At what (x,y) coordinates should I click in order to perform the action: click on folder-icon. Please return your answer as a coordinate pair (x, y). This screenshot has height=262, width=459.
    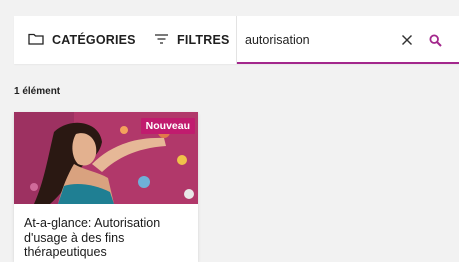
    Looking at the image, I should click on (36, 40).